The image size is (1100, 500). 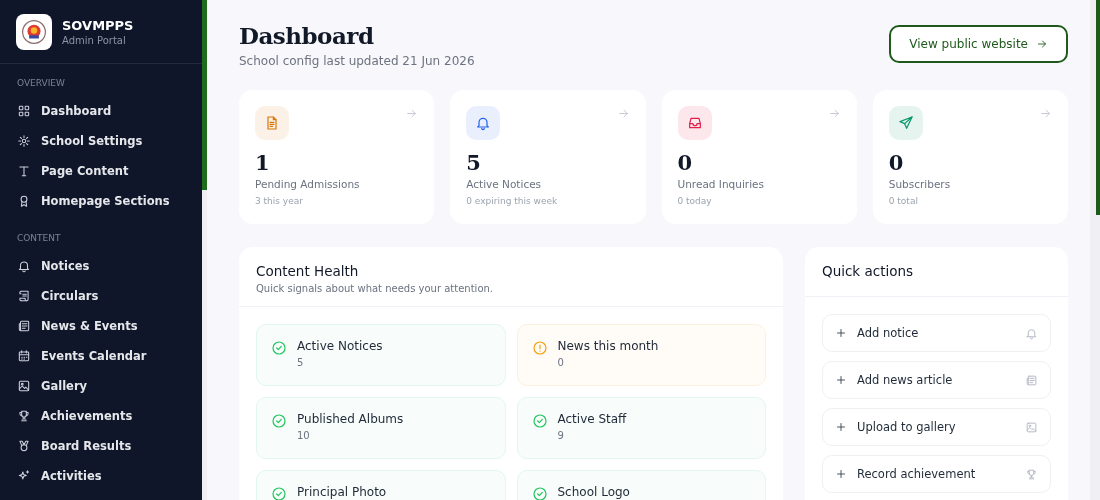 What do you see at coordinates (101, 446) in the screenshot?
I see `sidebar-item: Board Results` at bounding box center [101, 446].